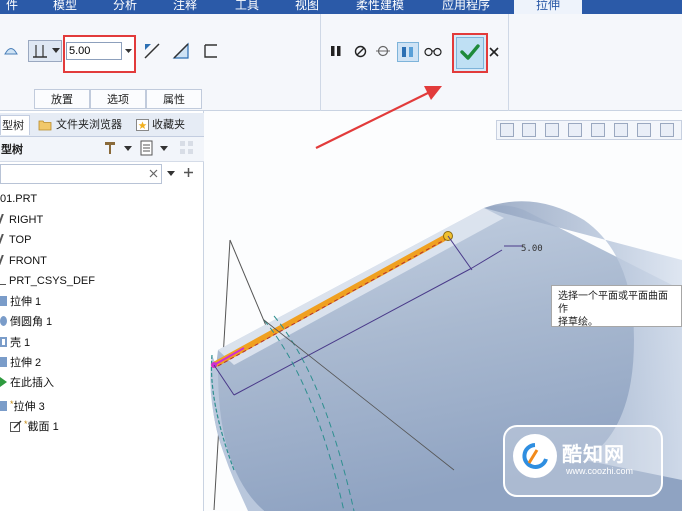 Image resolution: width=682 pixels, height=511 pixels. I want to click on ribbon-separator, so click(508, 62).